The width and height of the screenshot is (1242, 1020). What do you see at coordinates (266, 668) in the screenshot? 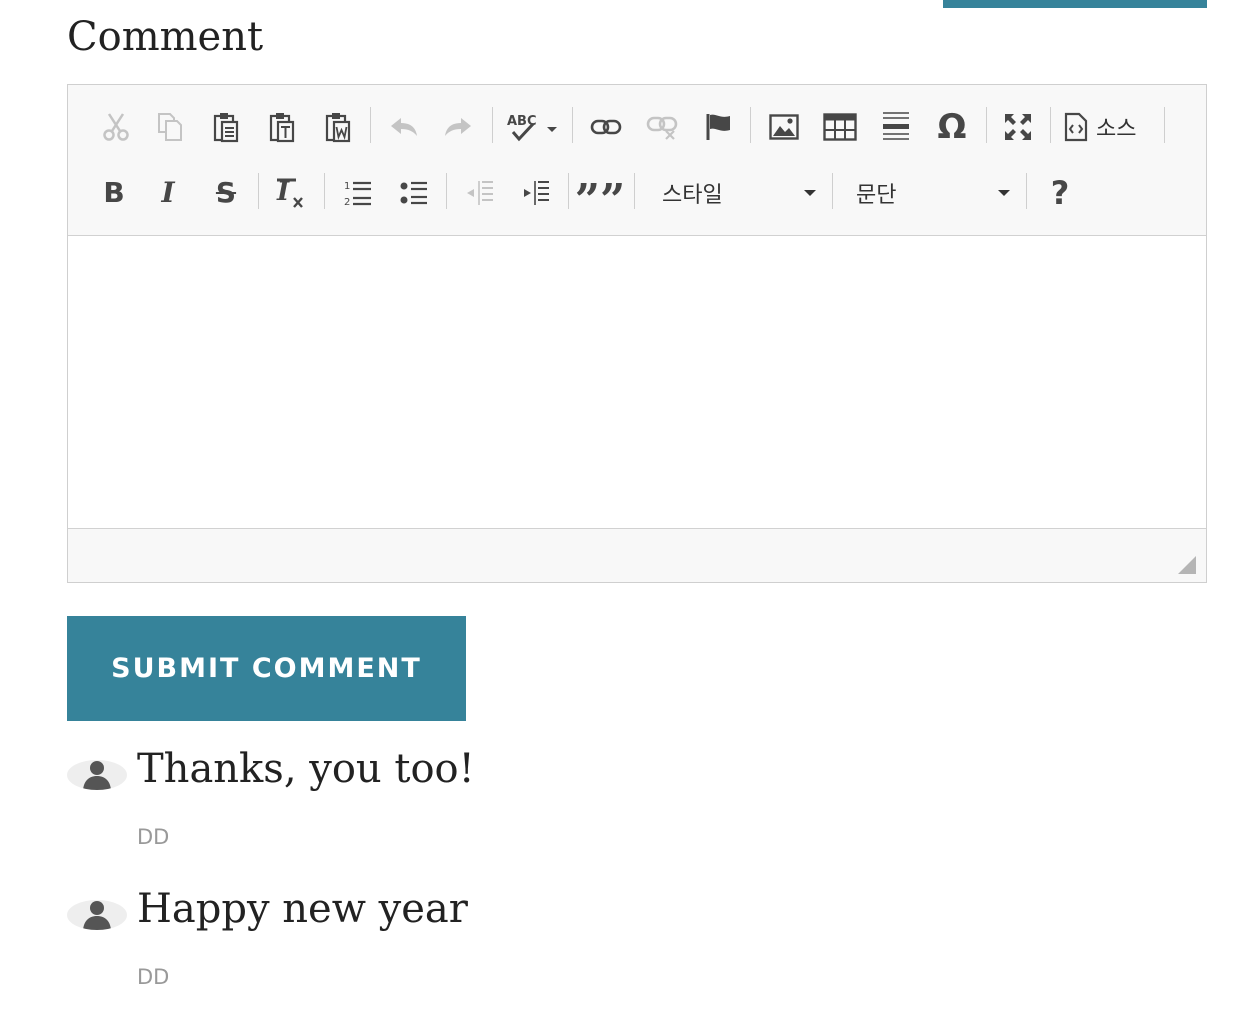
I see `submit-comment-button: SUBMIT COMMENT` at bounding box center [266, 668].